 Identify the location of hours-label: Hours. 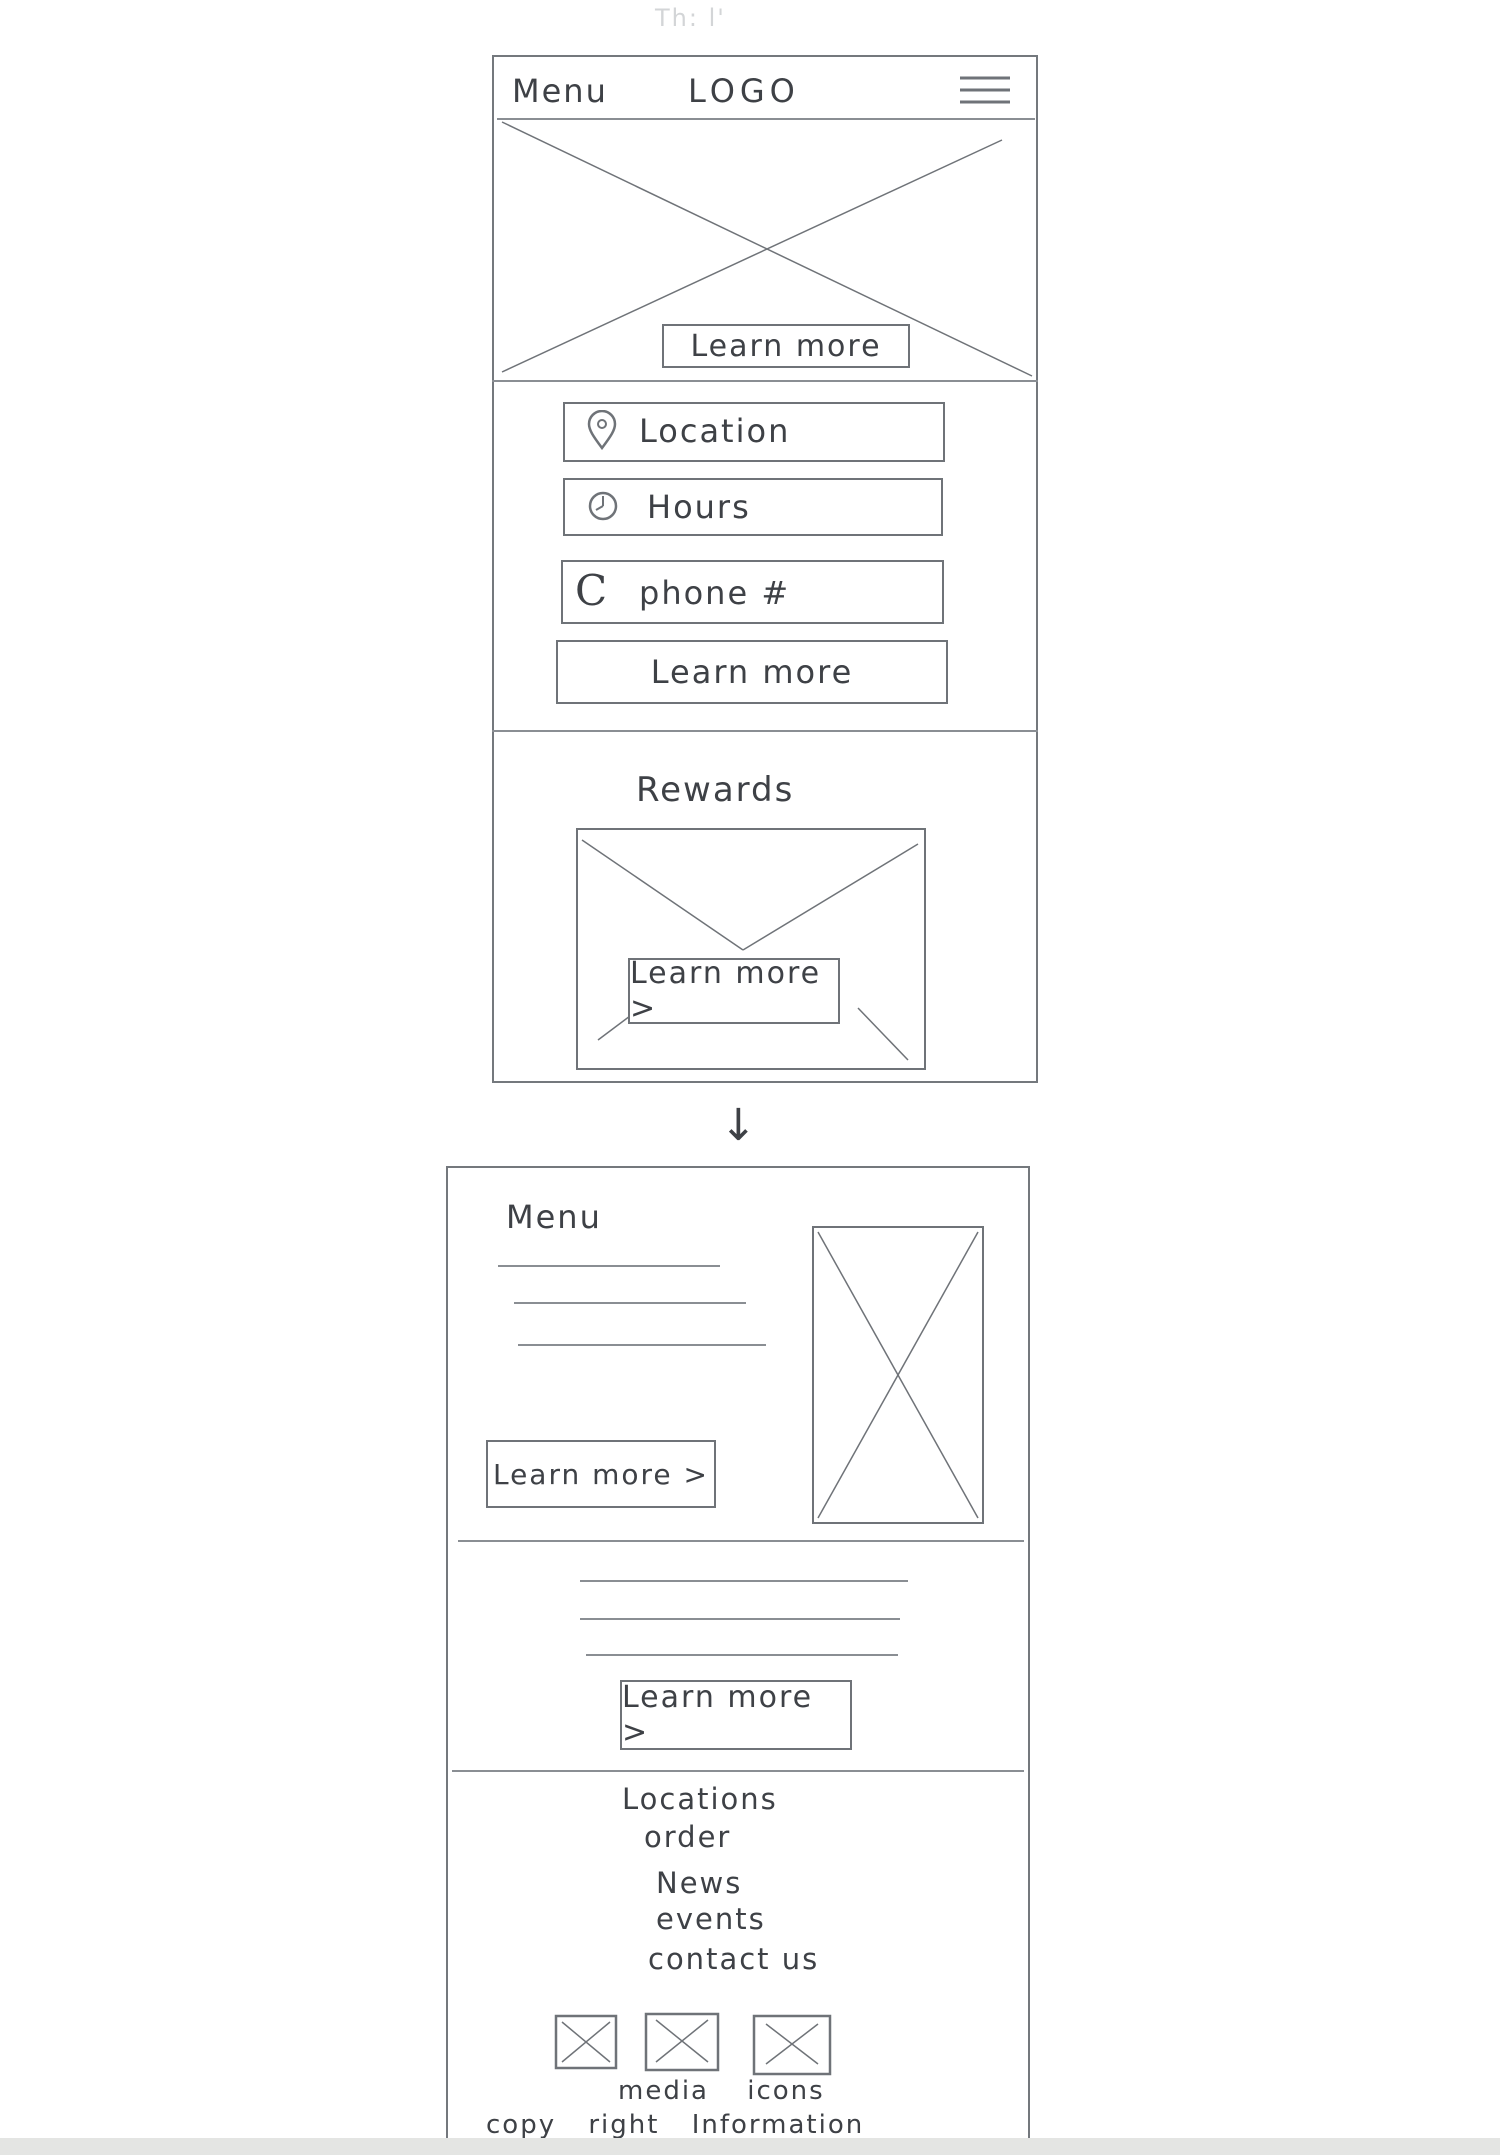
(699, 507).